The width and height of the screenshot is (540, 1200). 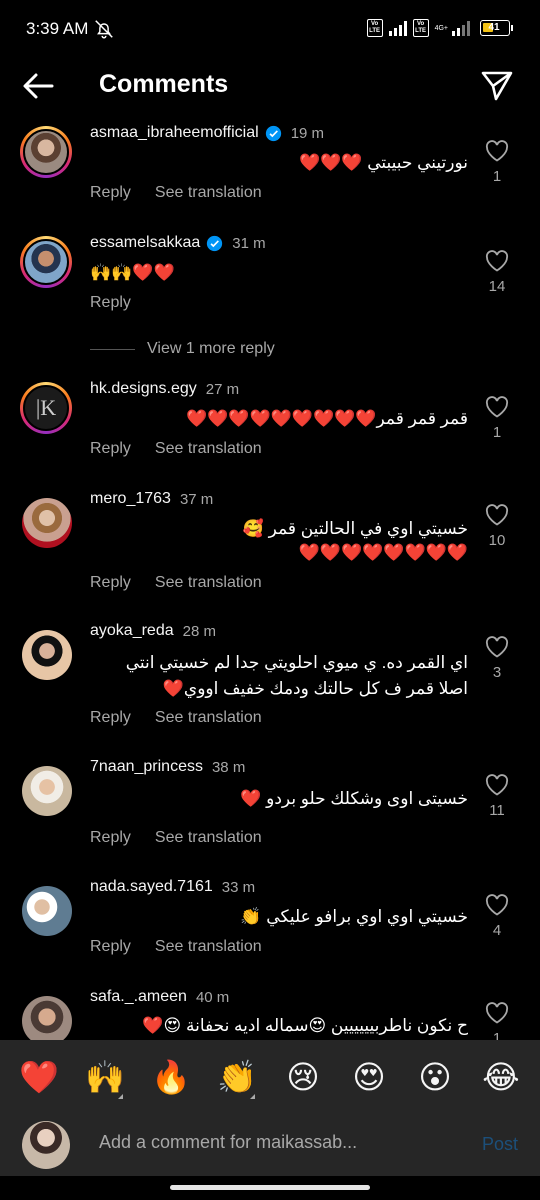 I want to click on comment-username: essamelsakkaa, so click(x=145, y=243).